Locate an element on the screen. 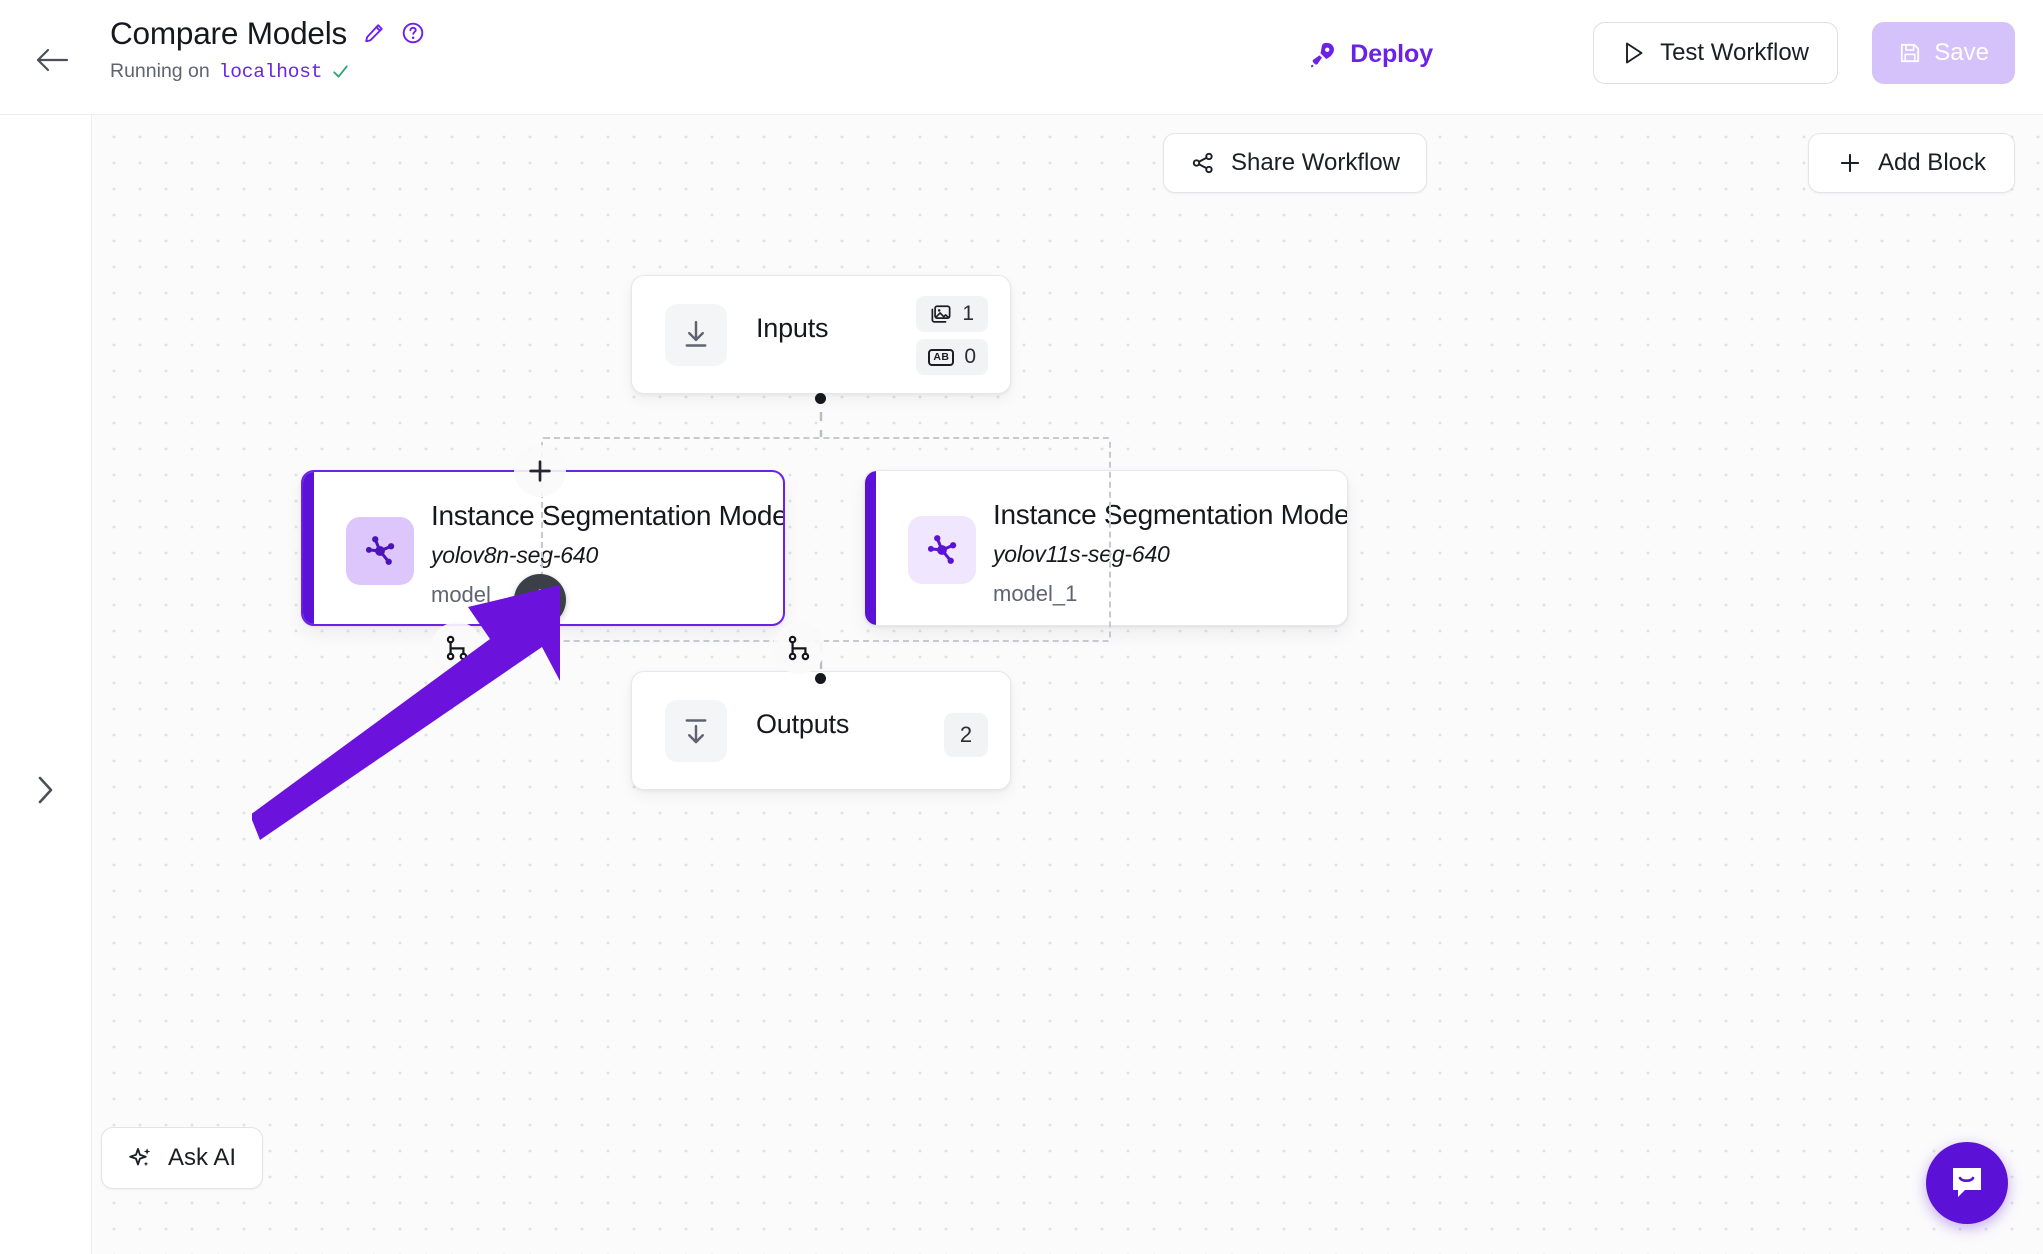 Image resolution: width=2043 pixels, height=1254 pixels. rocket-icon is located at coordinates (1323, 55).